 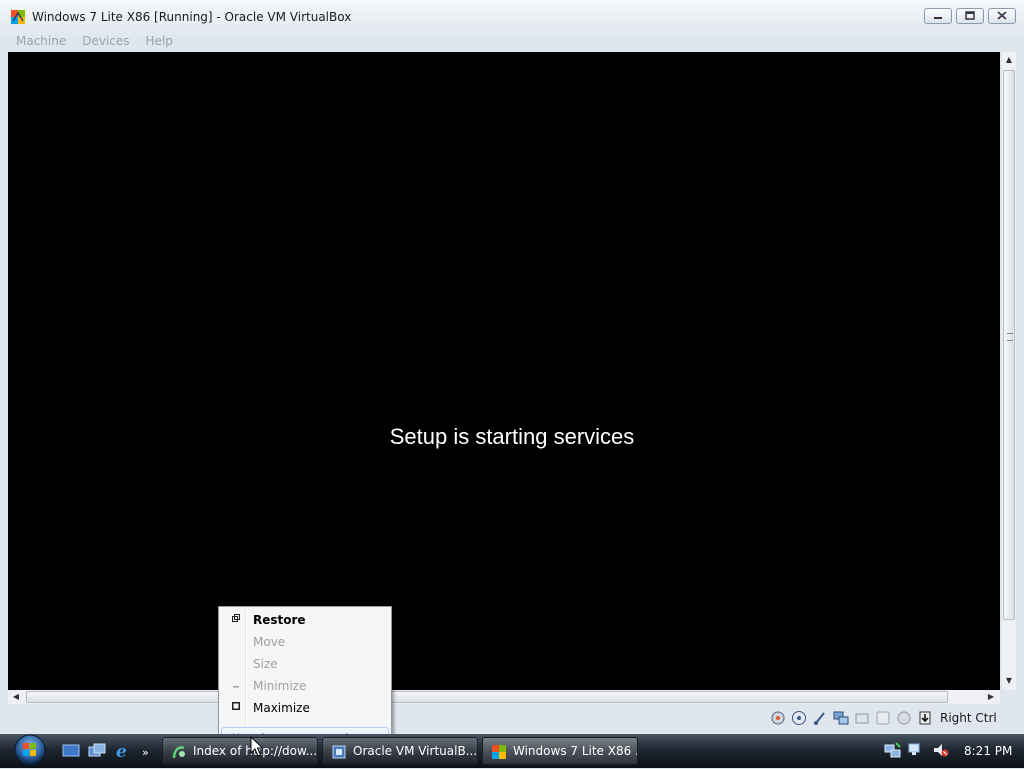 I want to click on windows-logo-icon, so click(x=30, y=751).